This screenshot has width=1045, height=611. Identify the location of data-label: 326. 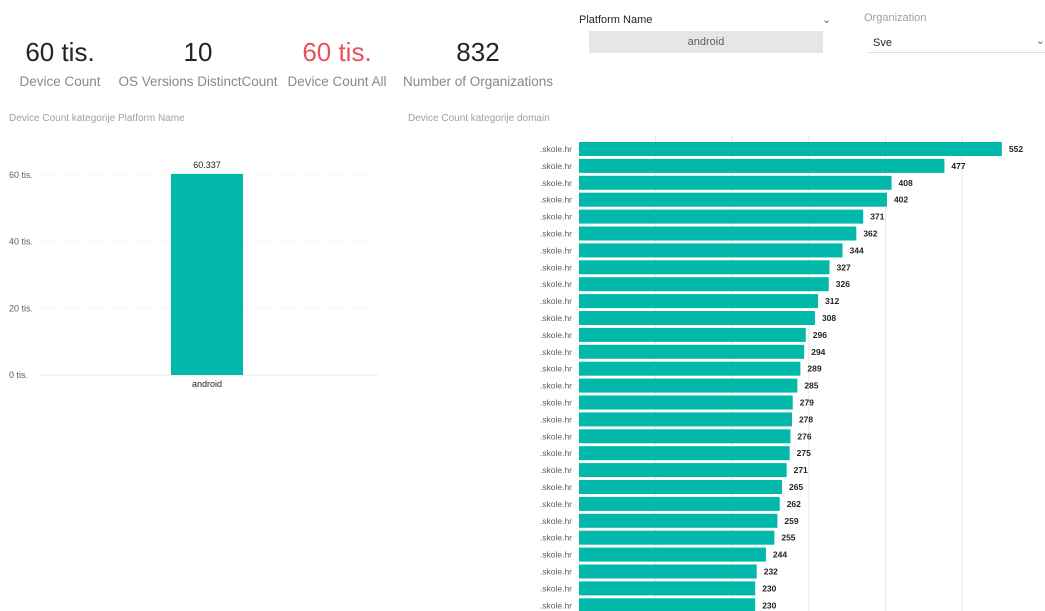
(843, 284).